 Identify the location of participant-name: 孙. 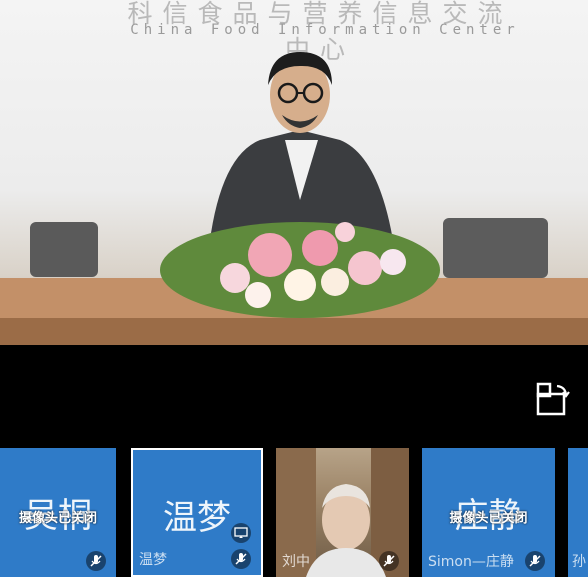
(579, 562).